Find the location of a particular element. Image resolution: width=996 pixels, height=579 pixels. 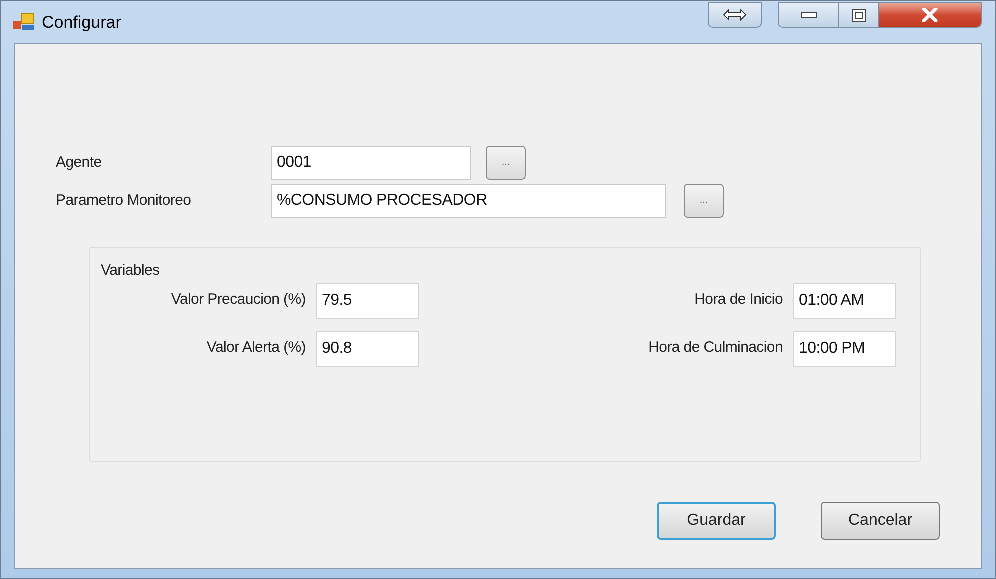

minimize-button is located at coordinates (809, 15).